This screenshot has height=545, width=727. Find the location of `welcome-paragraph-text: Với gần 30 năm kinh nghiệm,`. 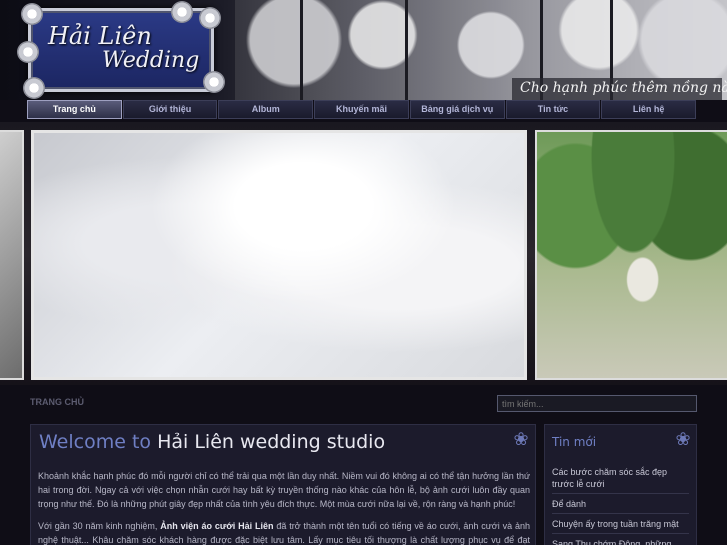

welcome-paragraph-text: Với gần 30 năm kinh nghiệm, is located at coordinates (99, 526).